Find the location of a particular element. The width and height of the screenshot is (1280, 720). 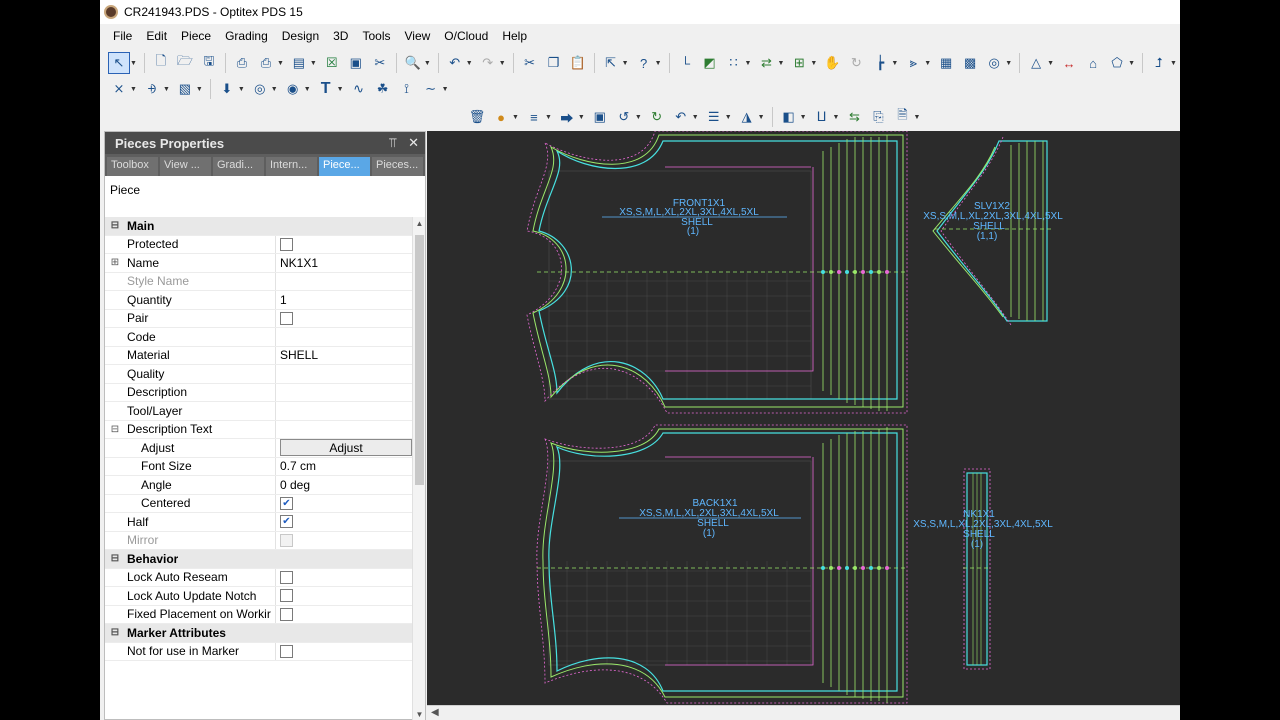

redo-icon: ↷ is located at coordinates (488, 63).